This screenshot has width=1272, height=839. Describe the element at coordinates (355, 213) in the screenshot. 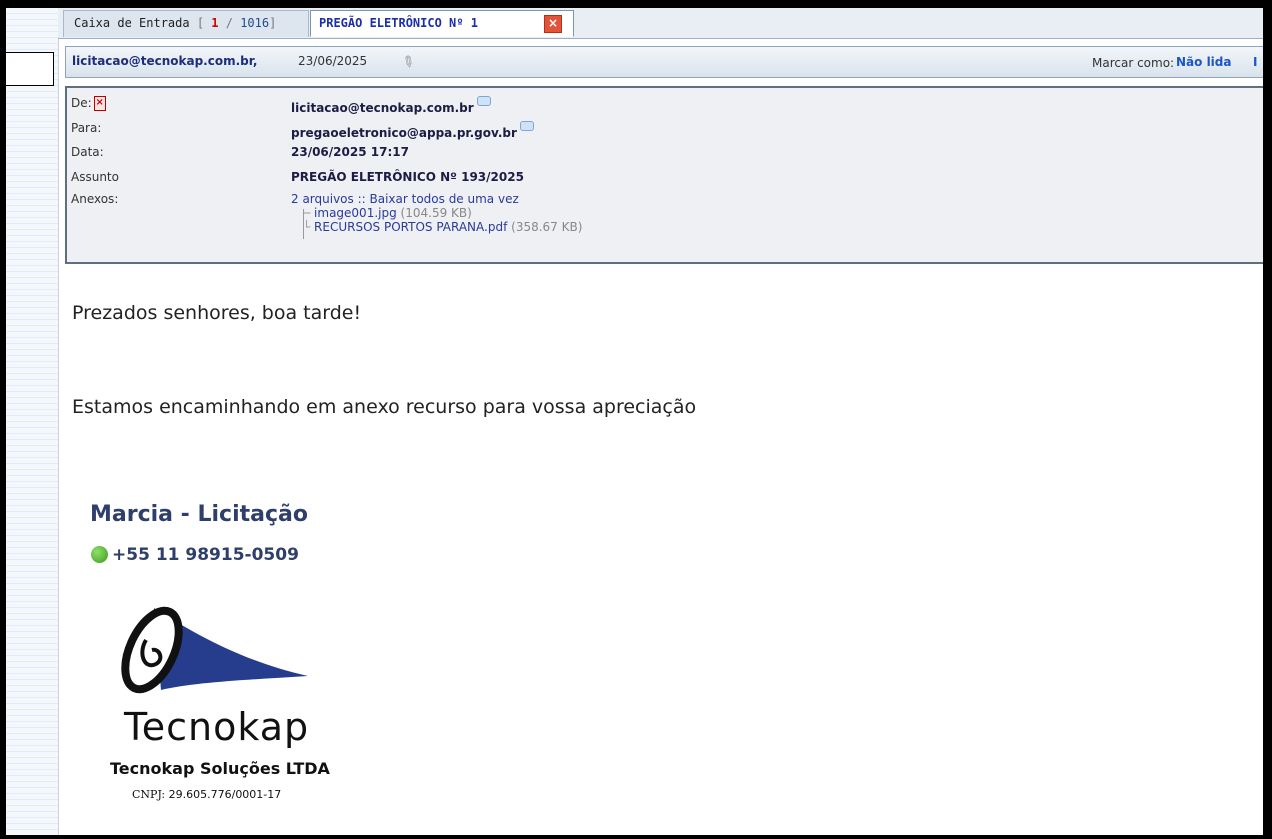

I see `attachment-name: image001.jpg` at that location.